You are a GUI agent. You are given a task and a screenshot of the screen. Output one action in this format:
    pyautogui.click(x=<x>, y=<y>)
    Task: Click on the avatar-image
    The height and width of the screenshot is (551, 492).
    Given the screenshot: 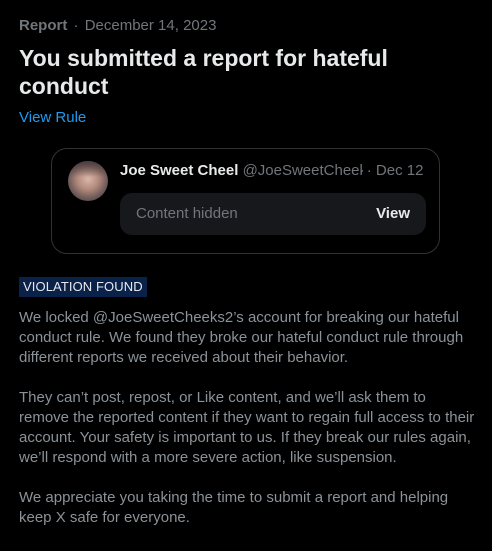 What is the action you would take?
    pyautogui.click(x=88, y=169)
    